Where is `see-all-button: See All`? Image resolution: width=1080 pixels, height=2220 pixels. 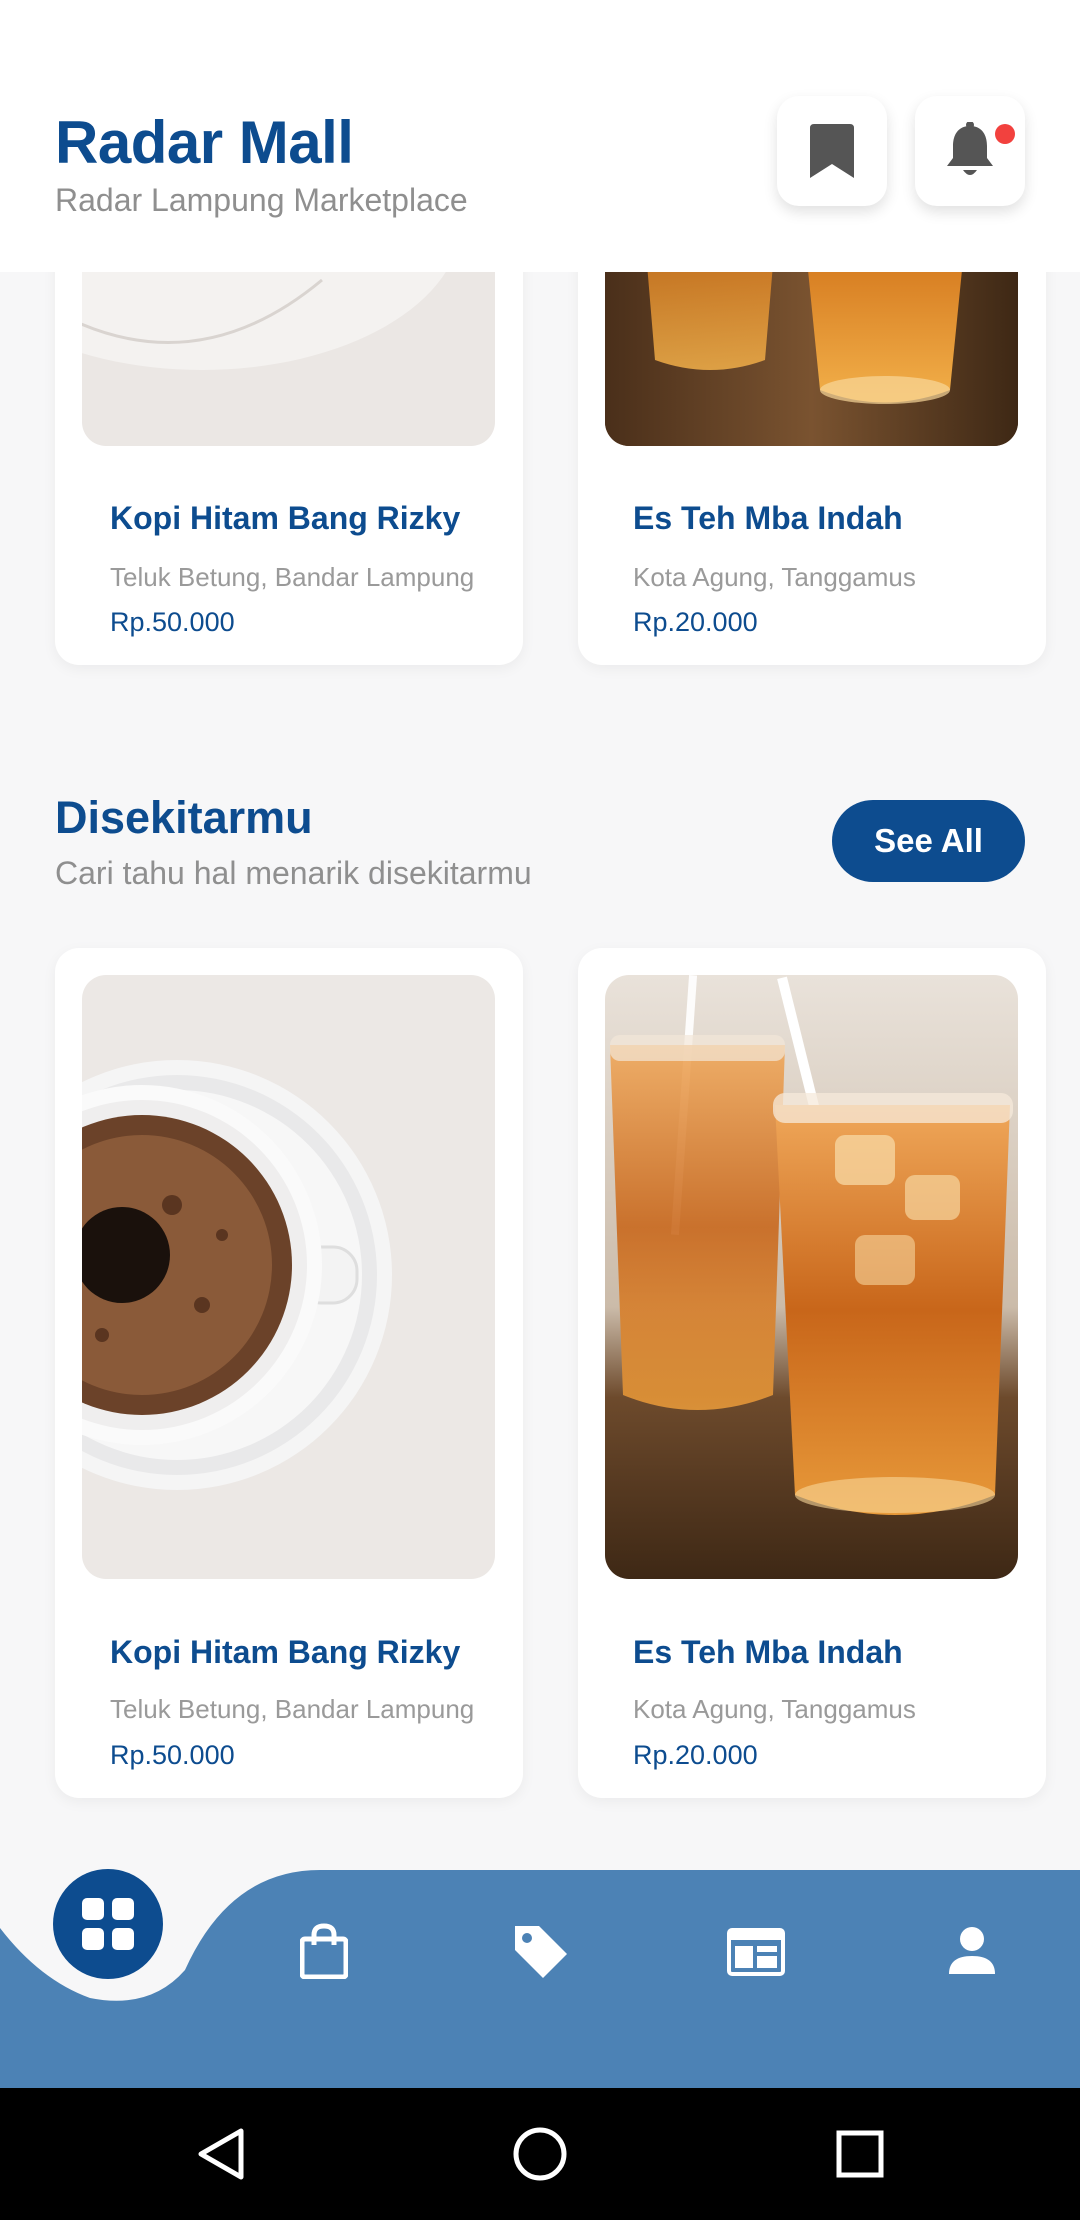
see-all-button: See All is located at coordinates (928, 841).